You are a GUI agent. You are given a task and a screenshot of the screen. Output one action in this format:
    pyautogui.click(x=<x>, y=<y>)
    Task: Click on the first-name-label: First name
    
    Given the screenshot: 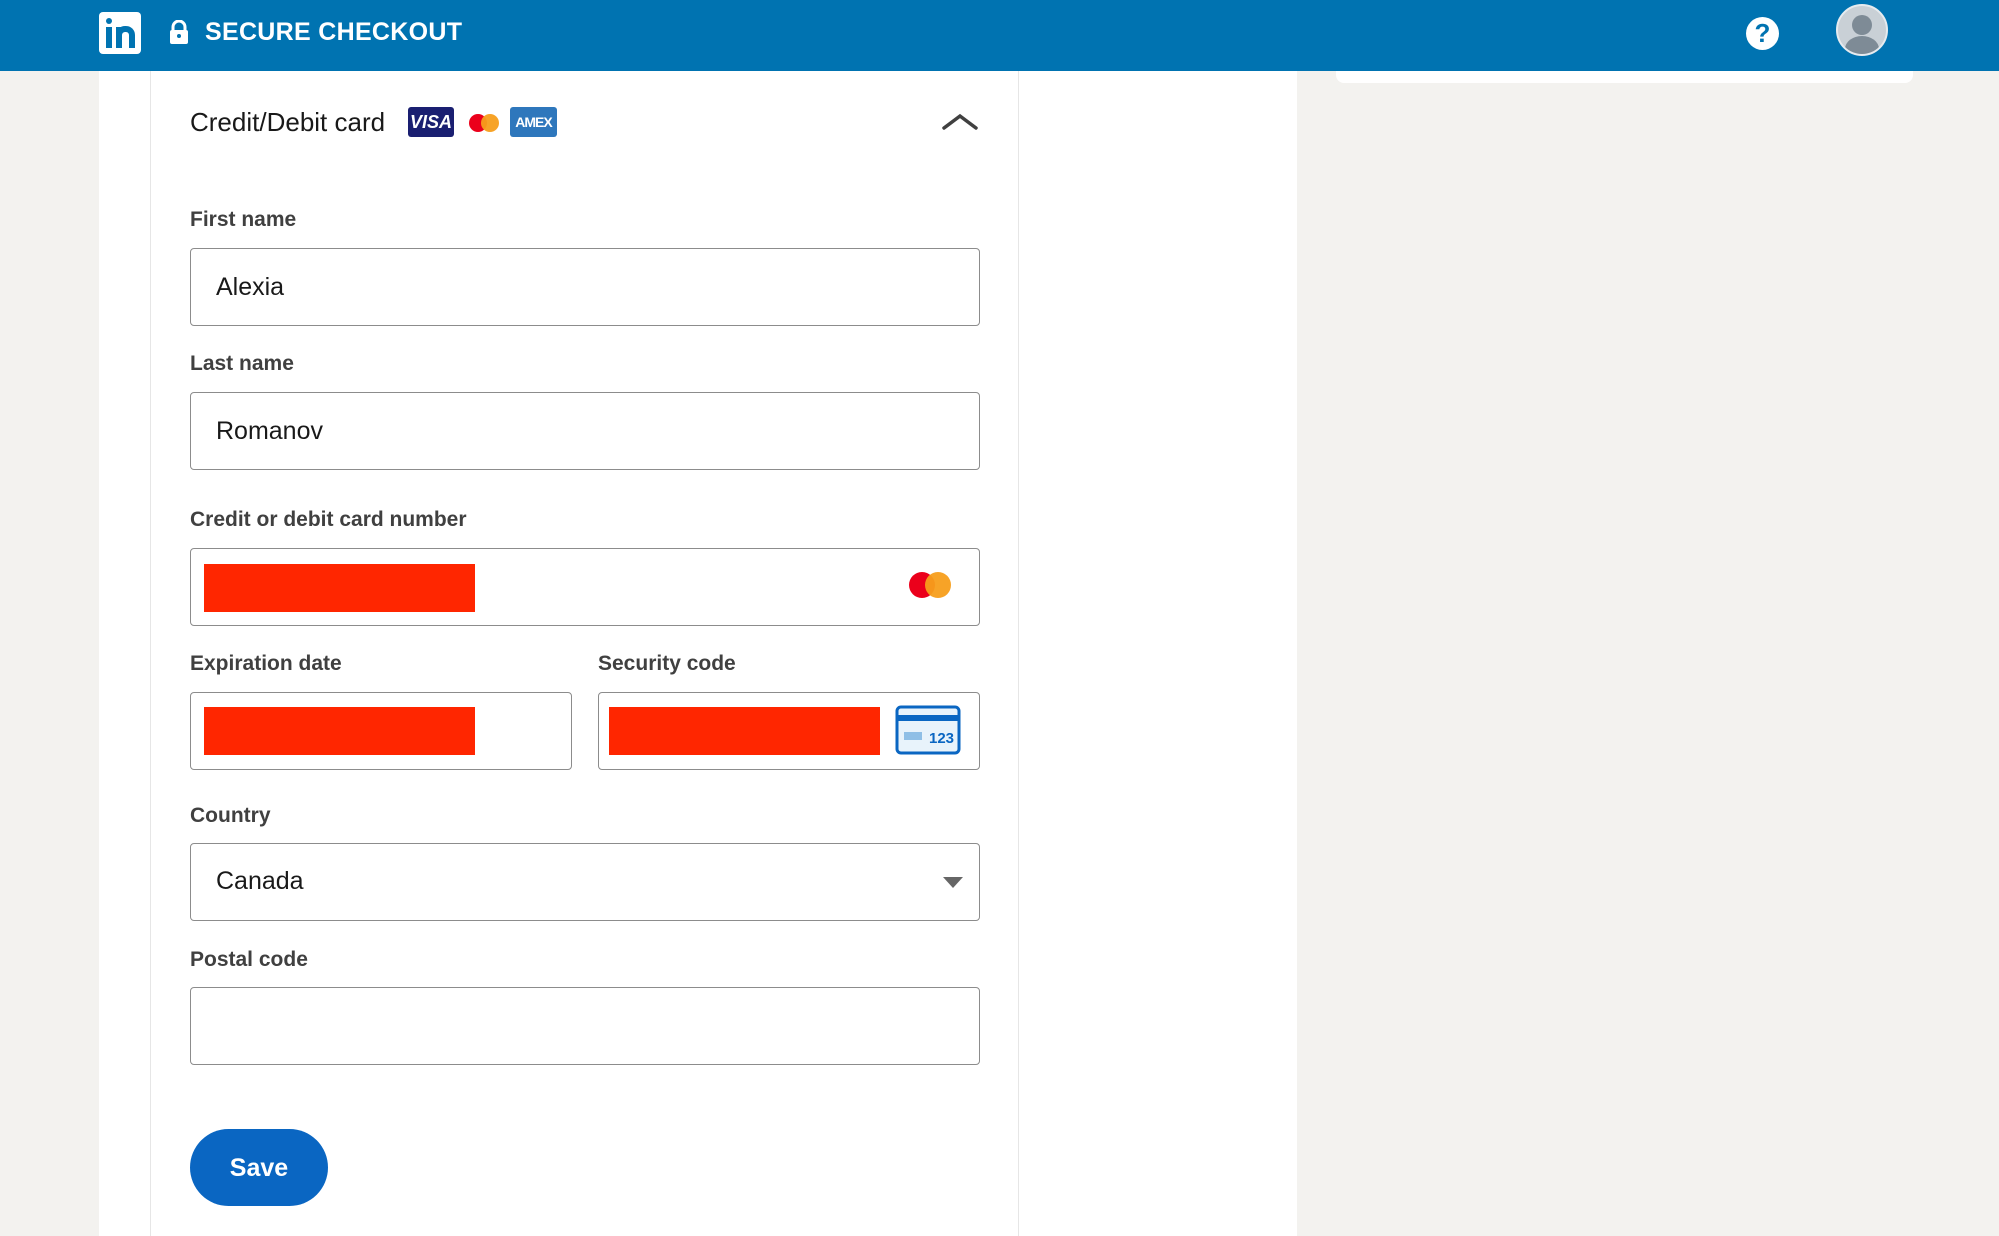 What is the action you would take?
    pyautogui.click(x=243, y=219)
    